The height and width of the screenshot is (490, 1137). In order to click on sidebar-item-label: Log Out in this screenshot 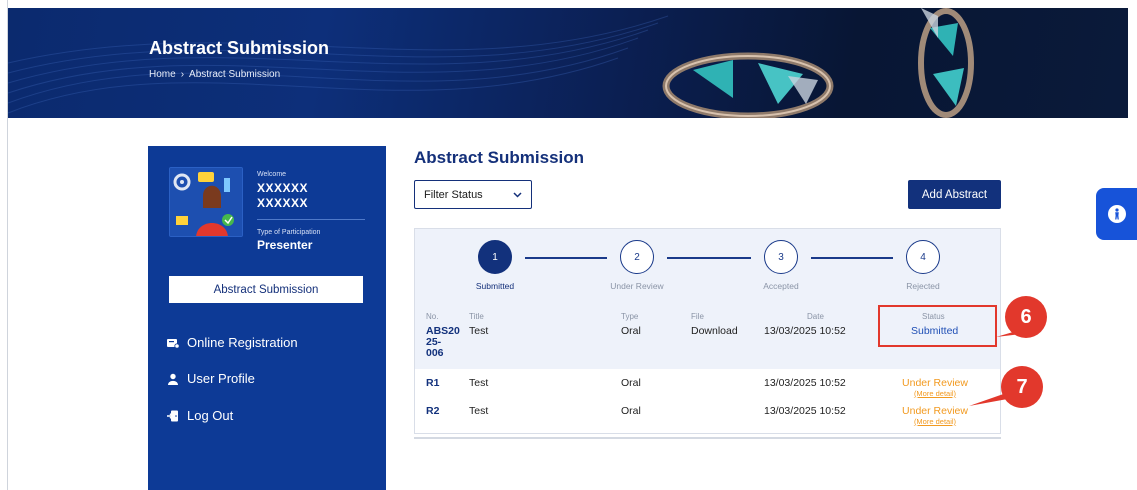, I will do `click(210, 415)`.